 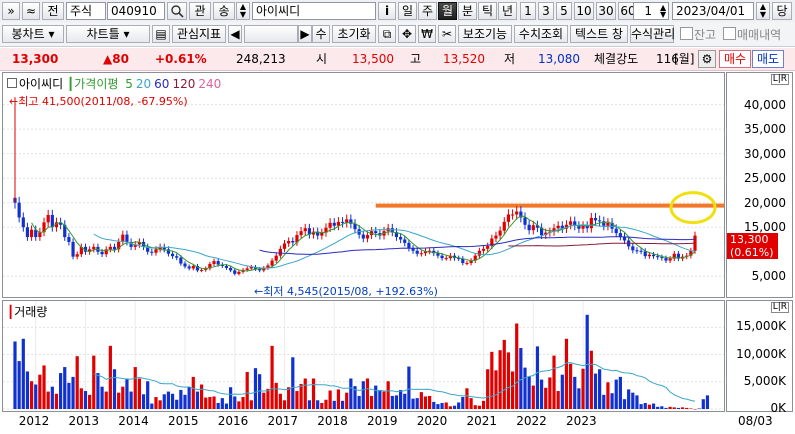 What do you see at coordinates (11, 11) in the screenshot?
I see `expand-button: »` at bounding box center [11, 11].